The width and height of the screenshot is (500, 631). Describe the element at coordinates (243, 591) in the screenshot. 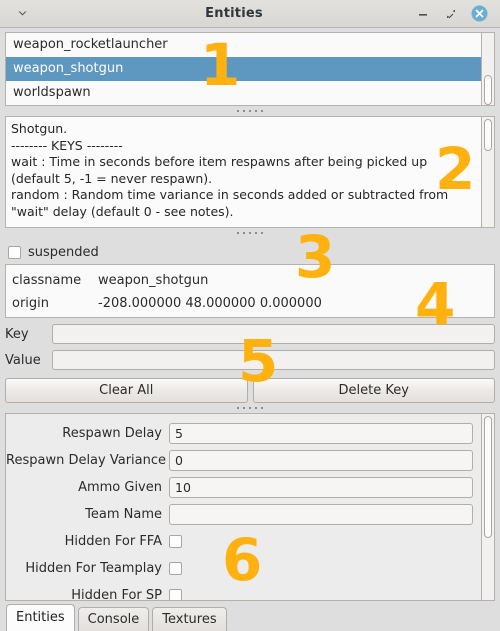

I see `form-row-hidden-for-sp: Hidden For SP` at that location.